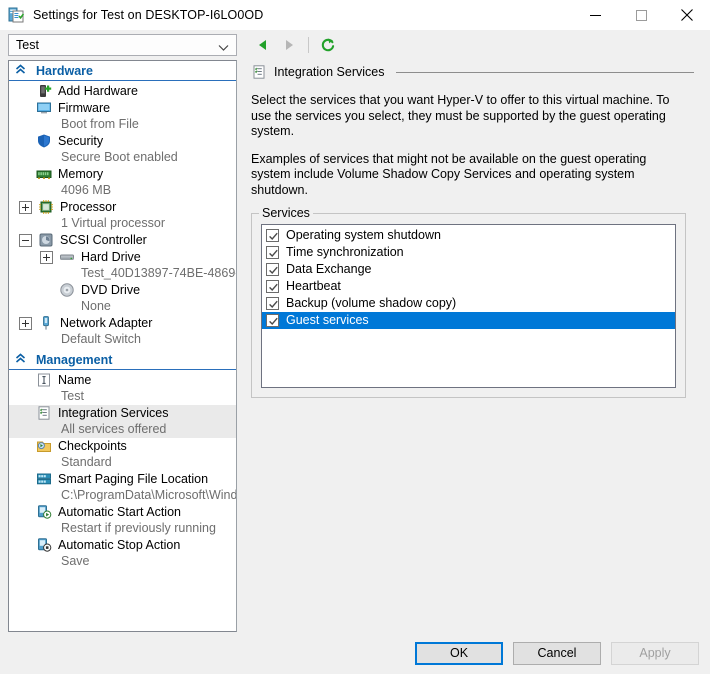 The image size is (710, 674). What do you see at coordinates (468, 235) in the screenshot?
I see `service-row: Operating system shutdown` at bounding box center [468, 235].